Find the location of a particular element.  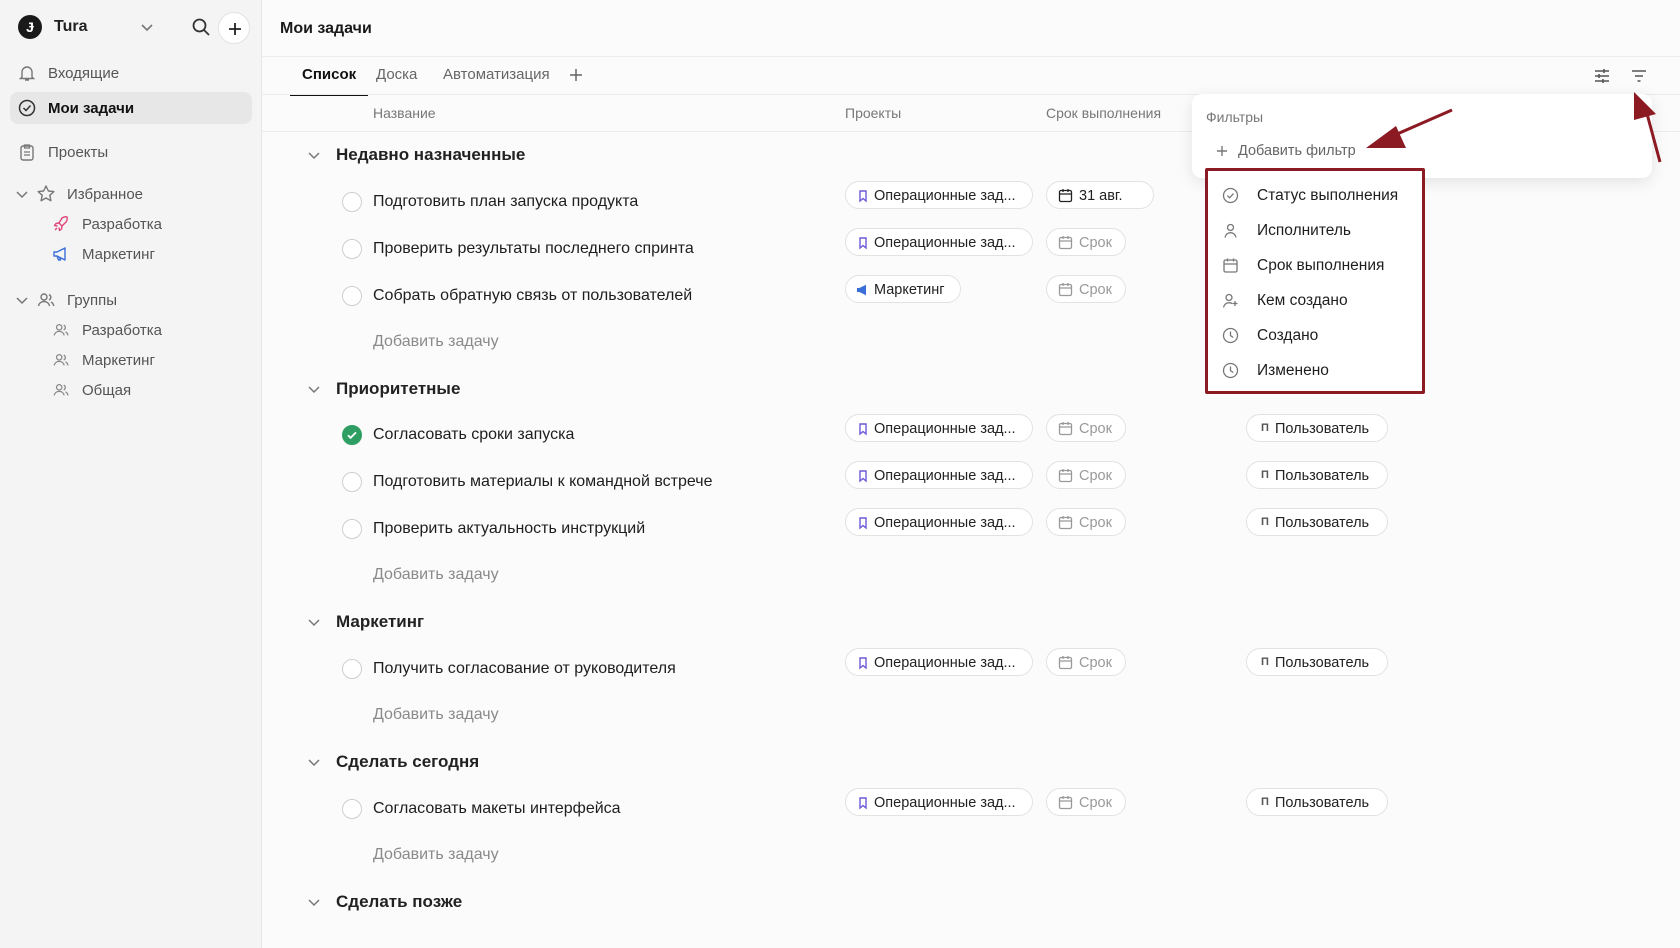

filter-option-created-by: Кем создано is located at coordinates (1315, 300).